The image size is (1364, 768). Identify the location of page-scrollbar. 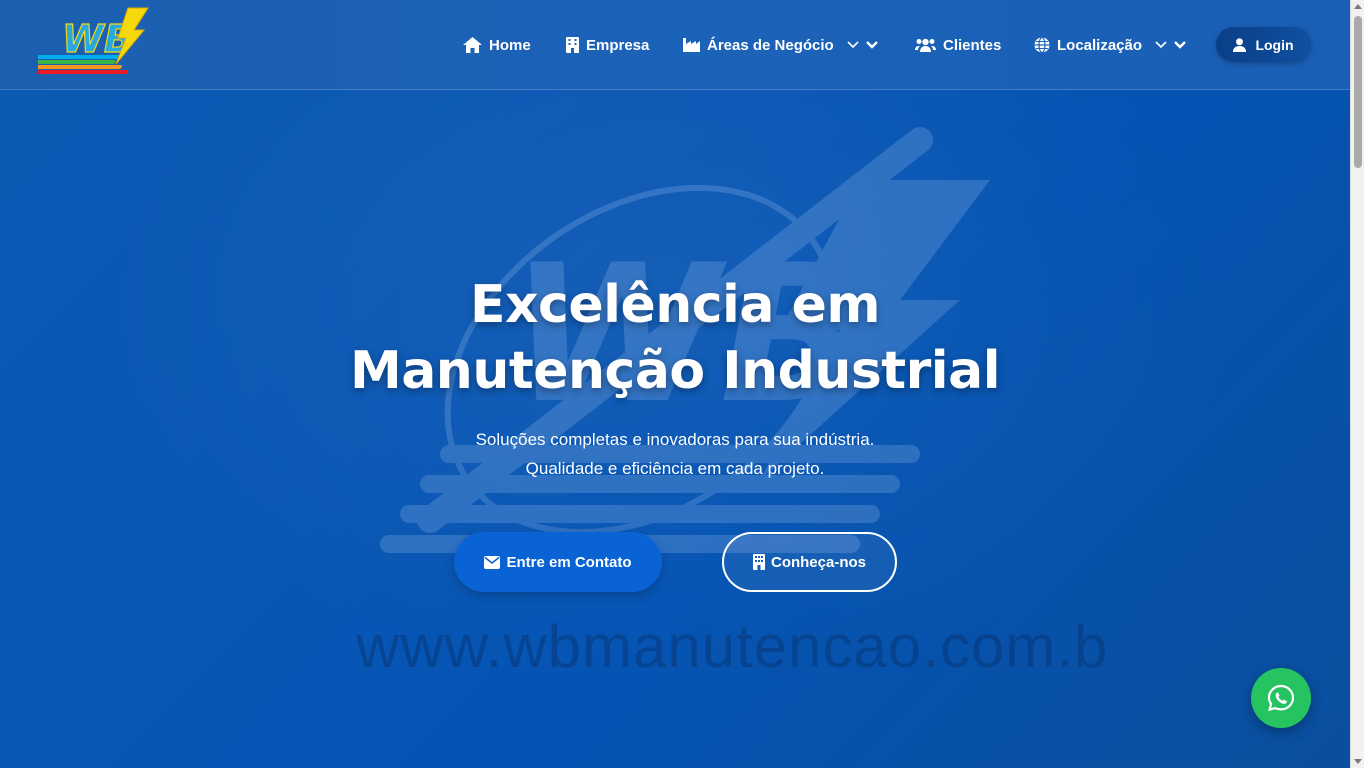
(1357, 384).